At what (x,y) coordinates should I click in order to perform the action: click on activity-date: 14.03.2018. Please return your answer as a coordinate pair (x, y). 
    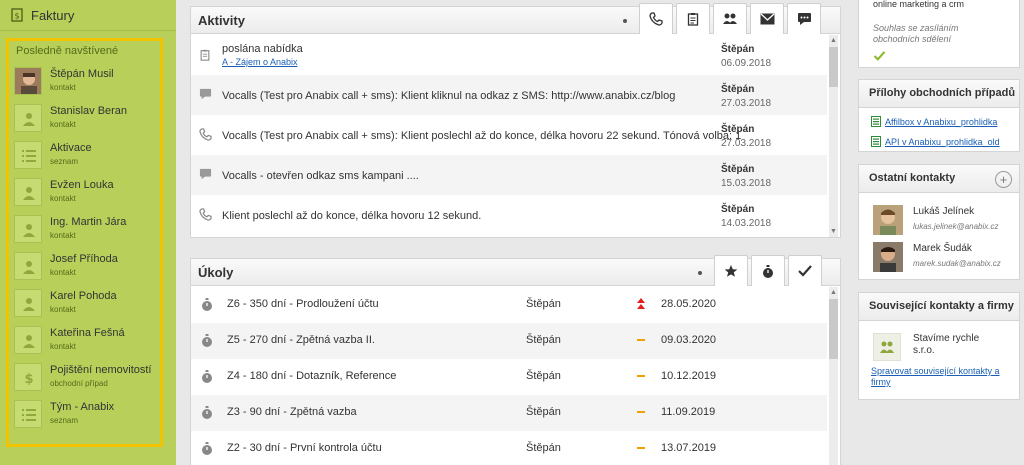
    Looking at the image, I should click on (746, 223).